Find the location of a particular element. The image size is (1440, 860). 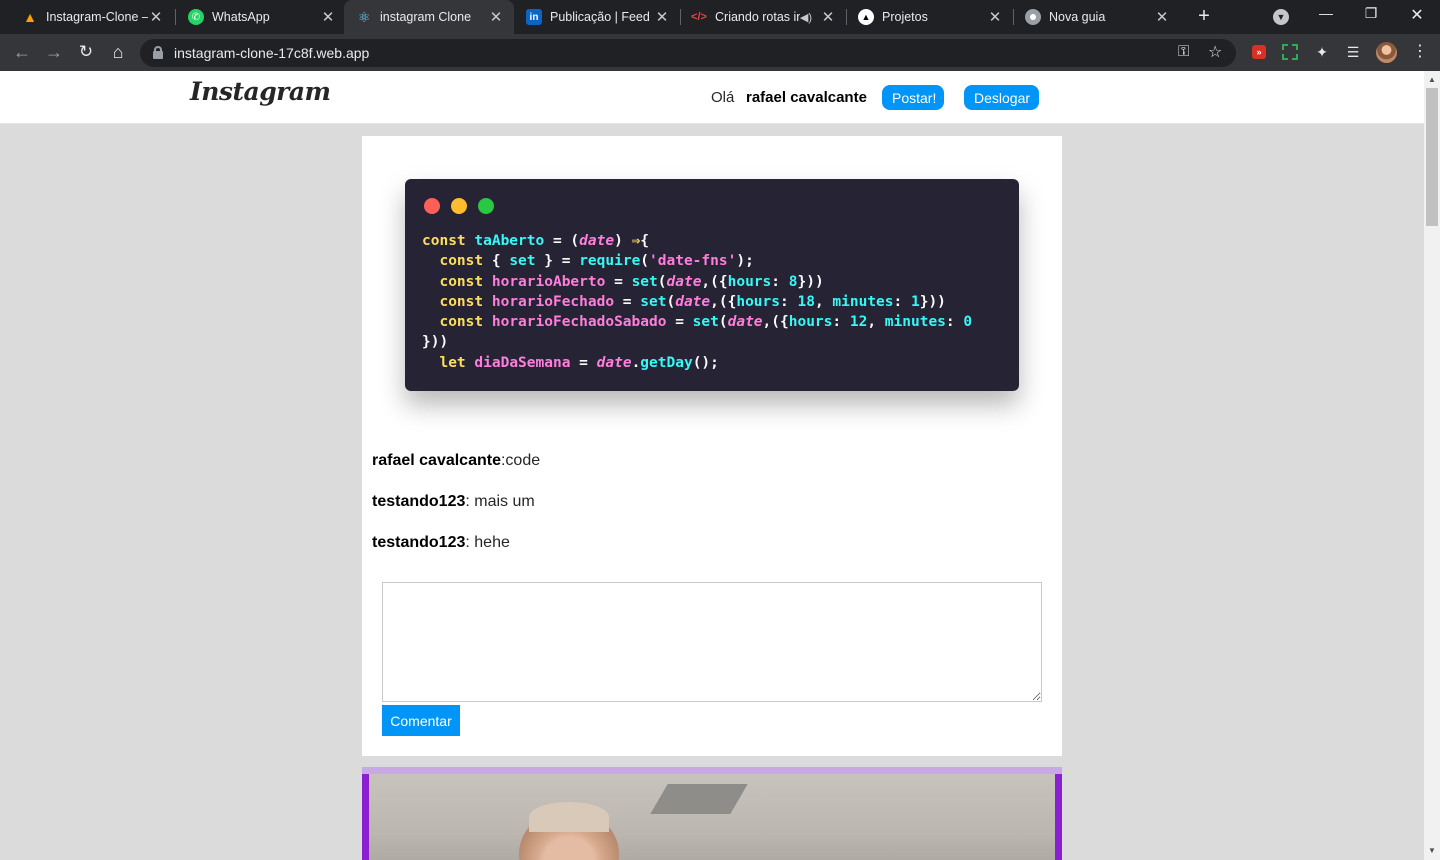

extension-dashed-icon is located at coordinates (1290, 52).